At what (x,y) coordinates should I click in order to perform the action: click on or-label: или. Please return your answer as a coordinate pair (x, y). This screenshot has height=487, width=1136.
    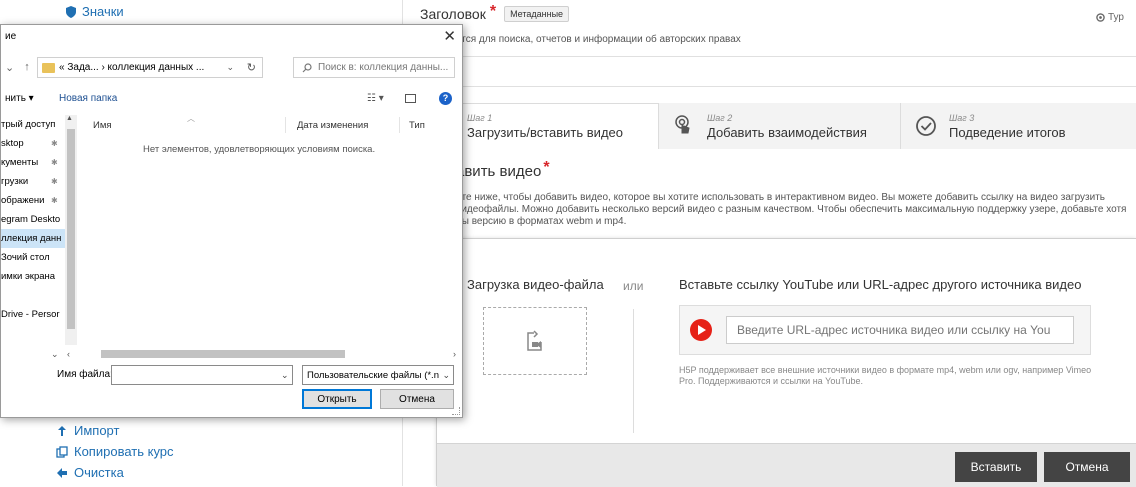
    Looking at the image, I should click on (633, 286).